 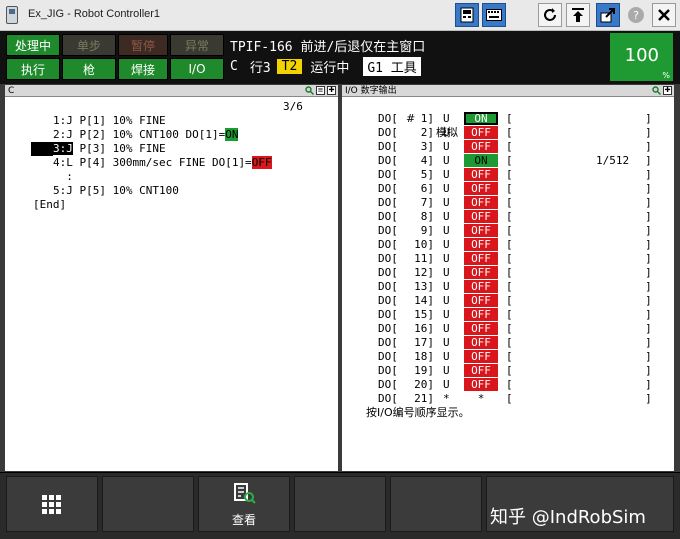 What do you see at coordinates (664, 15) in the screenshot?
I see `close-icon` at bounding box center [664, 15].